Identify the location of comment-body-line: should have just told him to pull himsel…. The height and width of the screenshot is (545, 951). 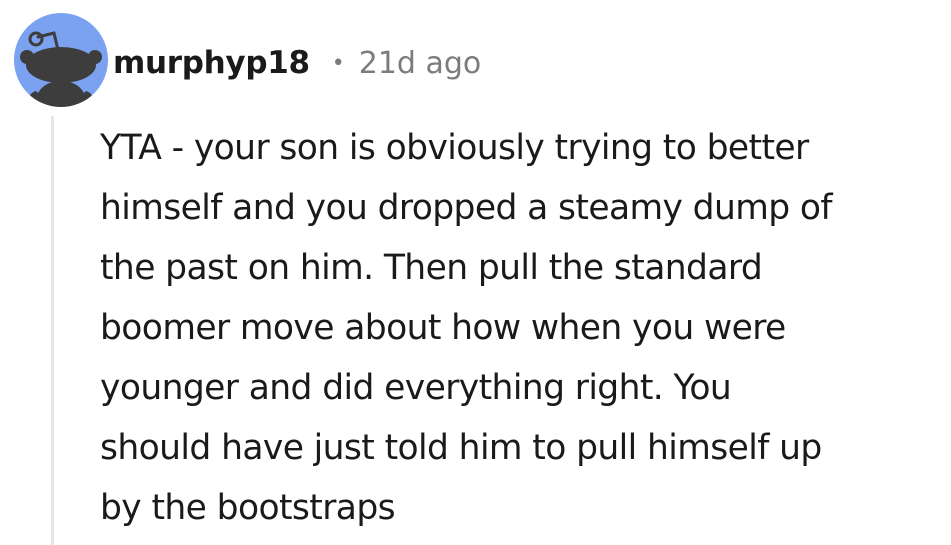
(461, 448).